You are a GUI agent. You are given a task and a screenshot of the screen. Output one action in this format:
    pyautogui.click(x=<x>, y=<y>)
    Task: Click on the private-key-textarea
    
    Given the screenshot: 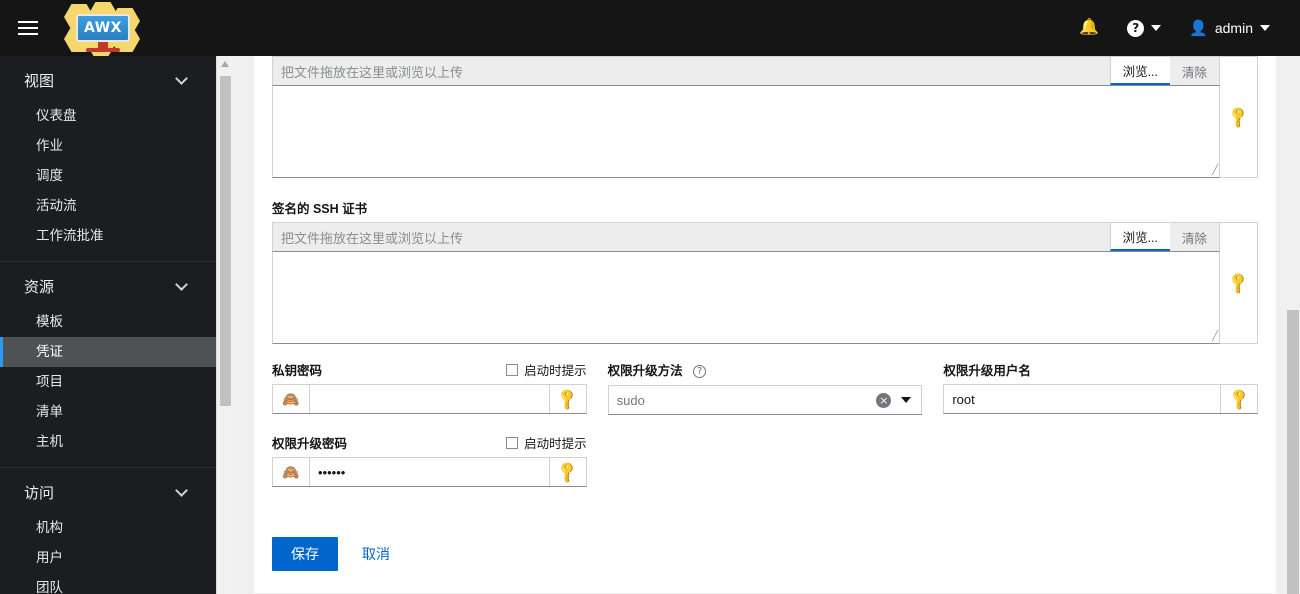 What is the action you would take?
    pyautogui.click(x=746, y=132)
    